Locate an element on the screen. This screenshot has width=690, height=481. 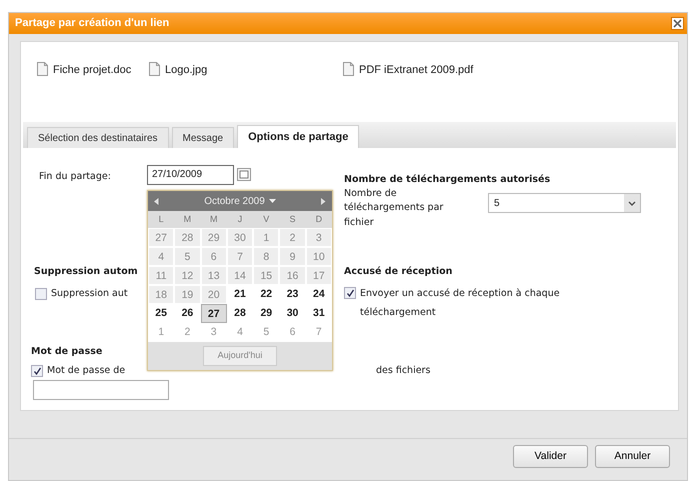
day-cell: 4 is located at coordinates (161, 256).